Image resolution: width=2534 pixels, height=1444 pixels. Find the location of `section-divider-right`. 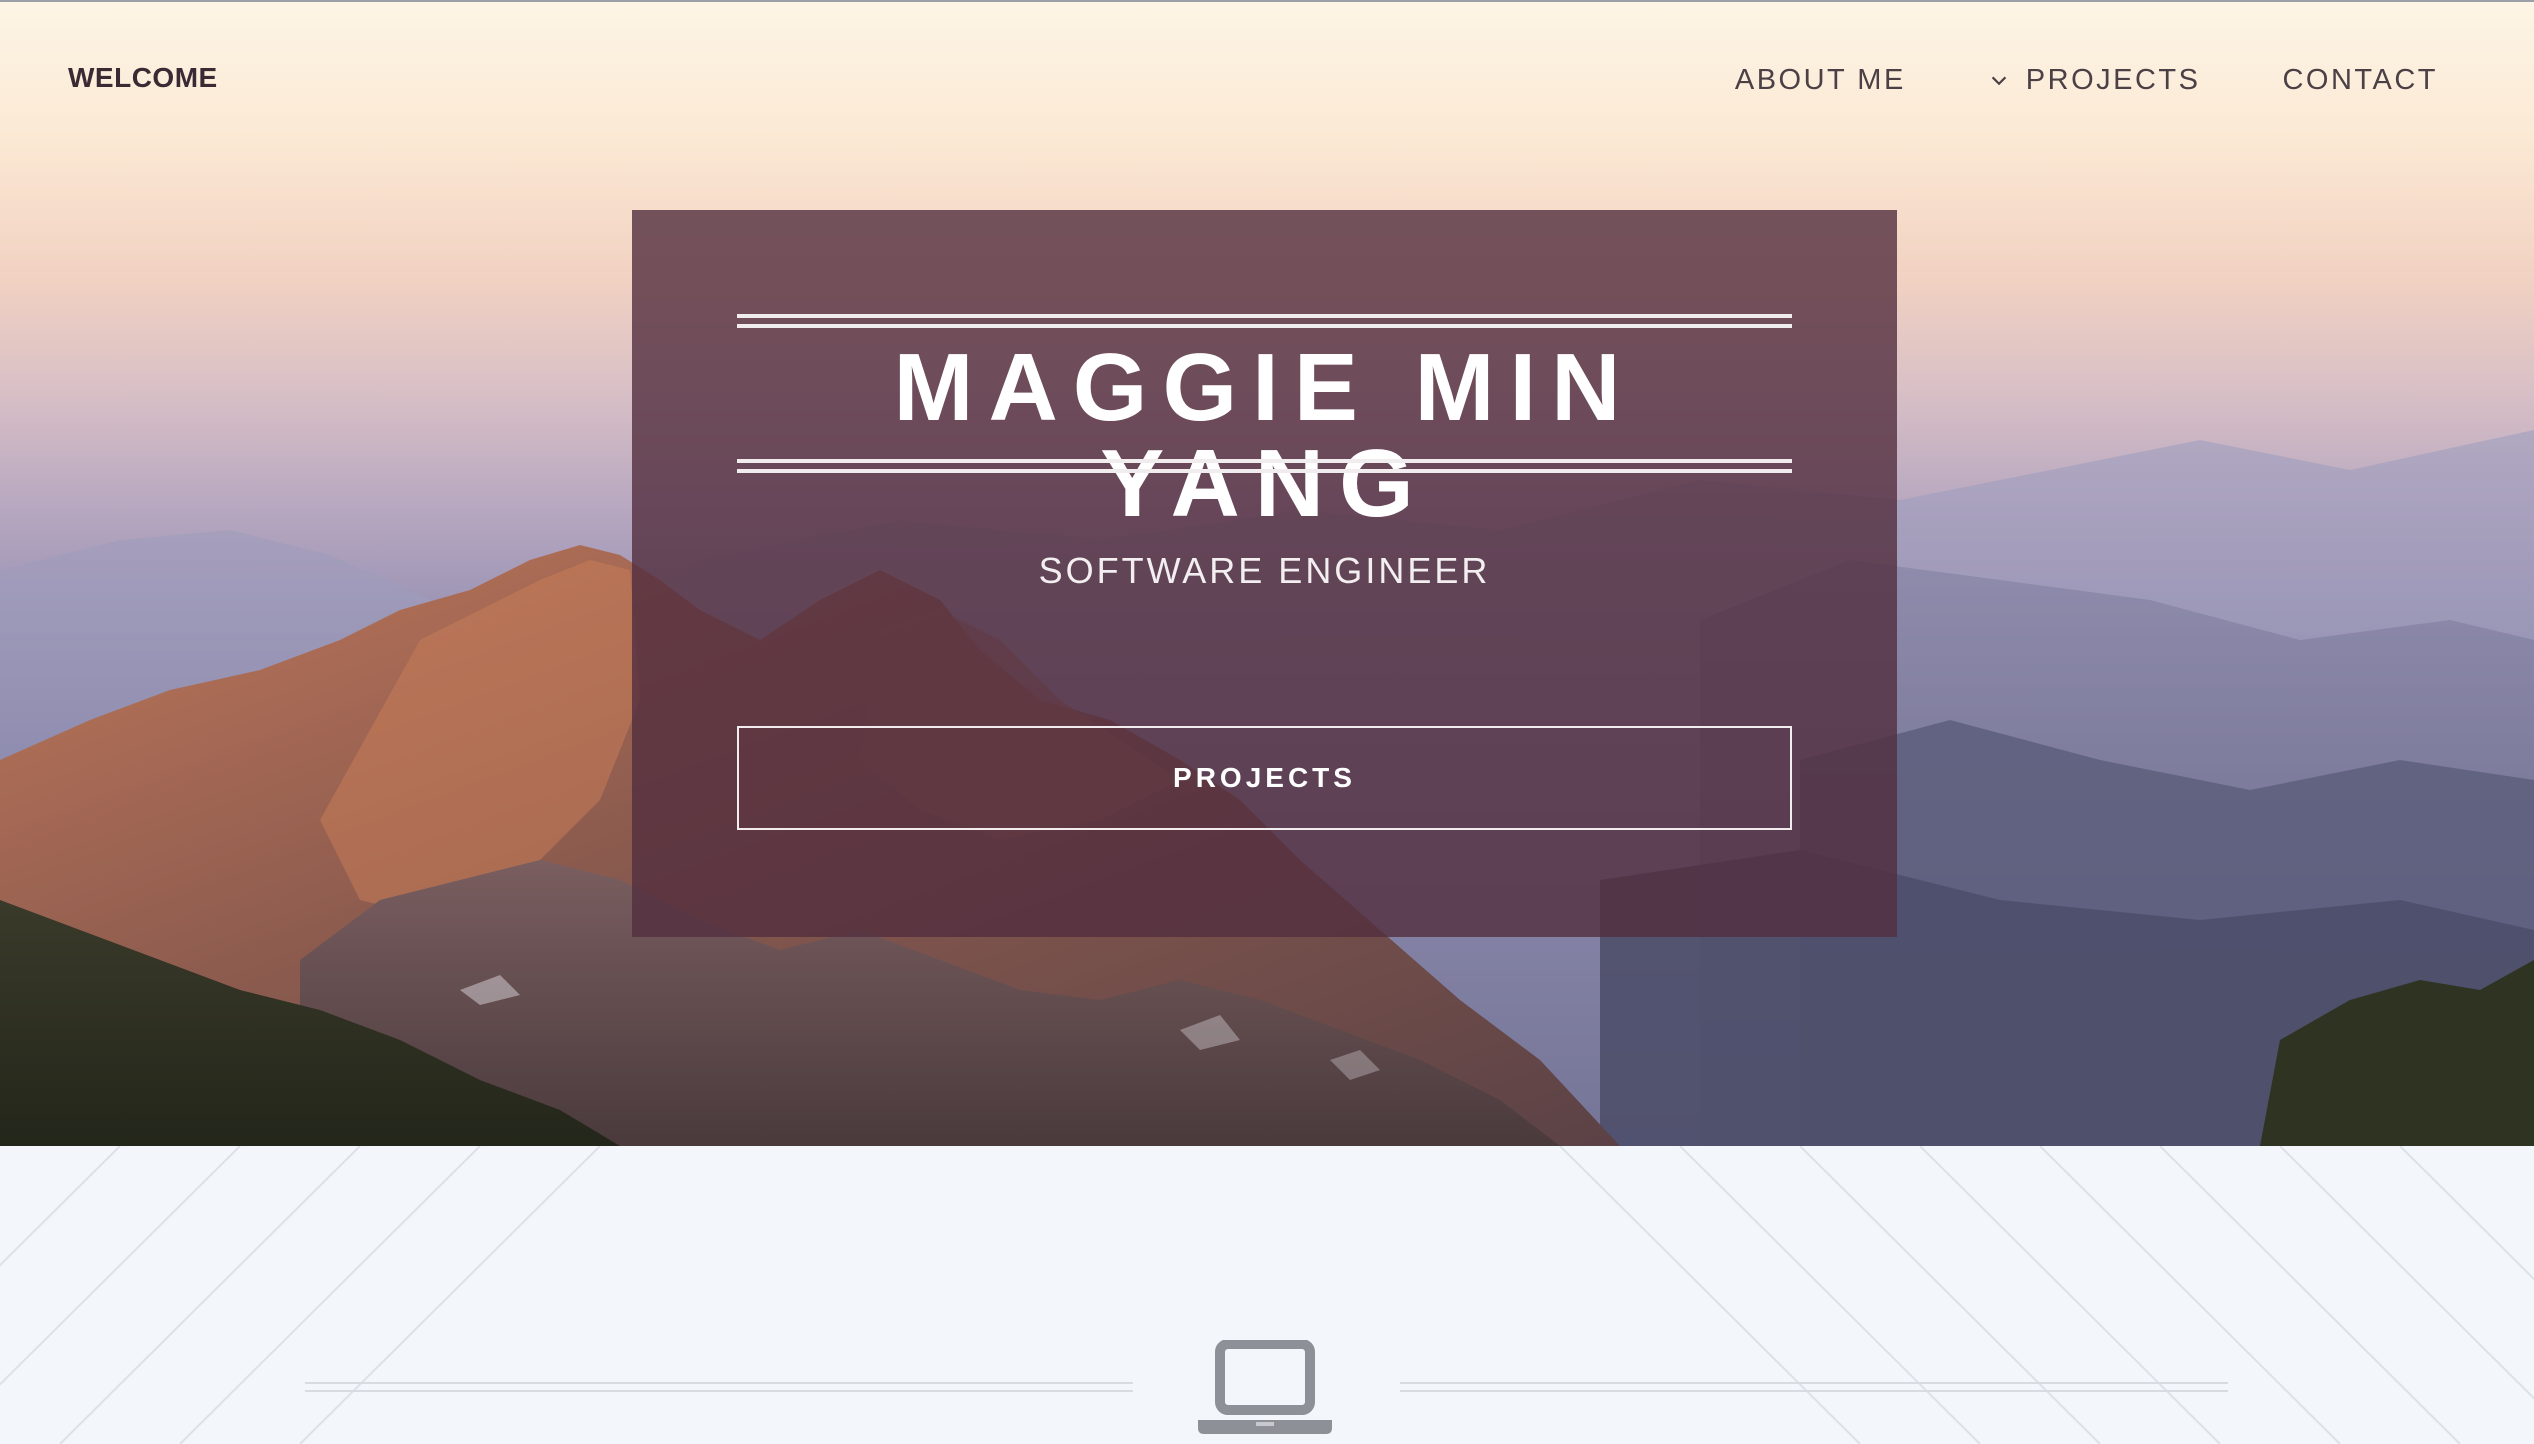

section-divider-right is located at coordinates (1814, 1387).